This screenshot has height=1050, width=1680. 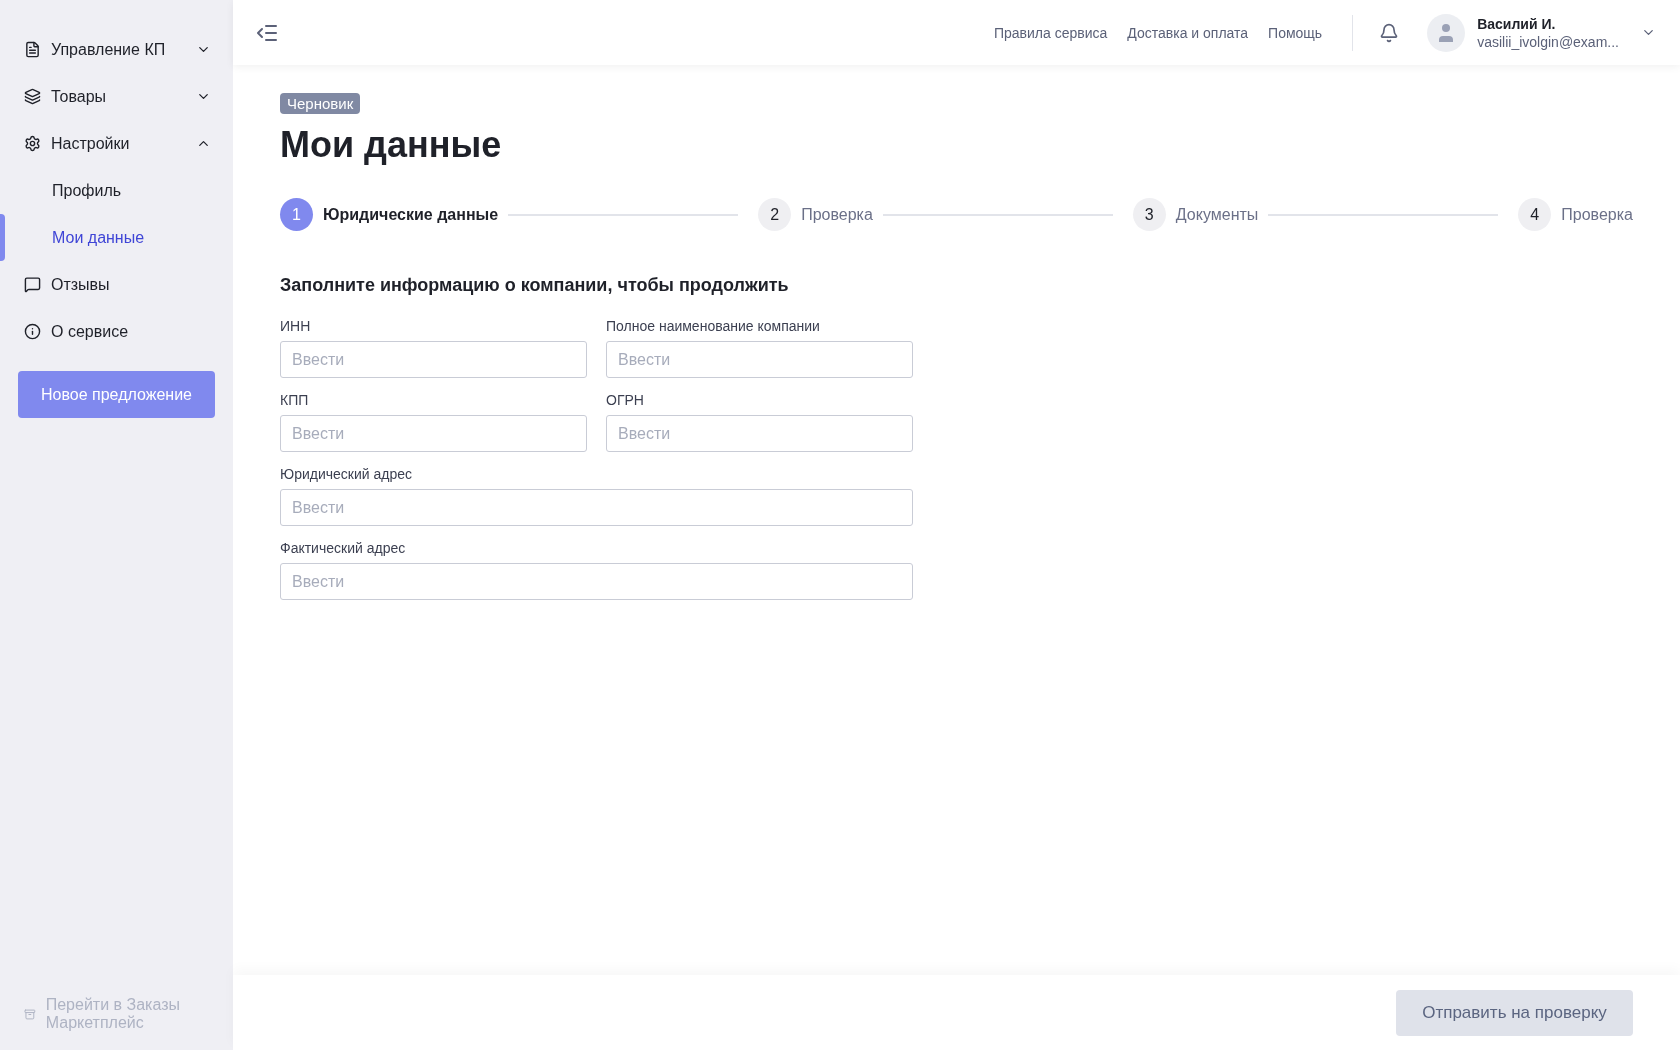 I want to click on user-name: Василий И., so click(x=1517, y=23).